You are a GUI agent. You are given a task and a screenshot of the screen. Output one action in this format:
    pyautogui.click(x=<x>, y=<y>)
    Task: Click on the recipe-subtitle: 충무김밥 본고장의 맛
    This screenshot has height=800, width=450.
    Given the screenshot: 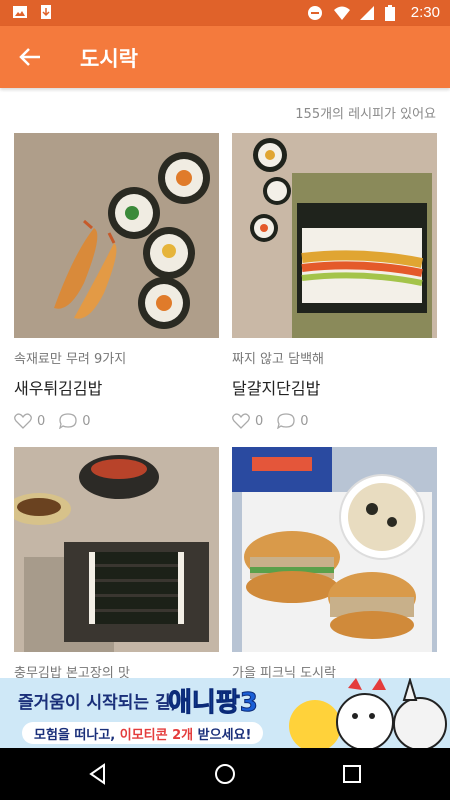 What is the action you would take?
    pyautogui.click(x=72, y=672)
    